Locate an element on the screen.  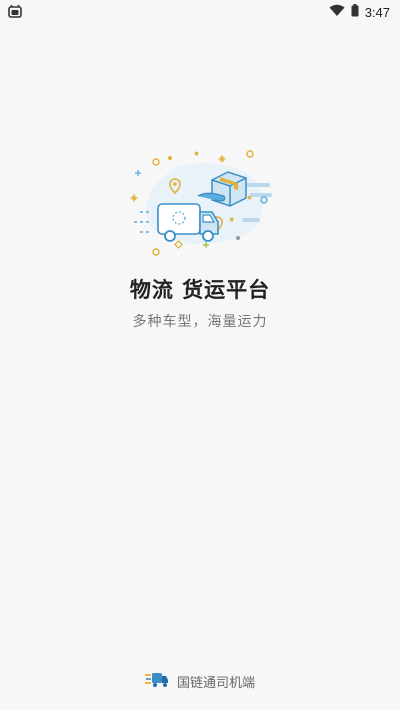
wifi-icon is located at coordinates (337, 12).